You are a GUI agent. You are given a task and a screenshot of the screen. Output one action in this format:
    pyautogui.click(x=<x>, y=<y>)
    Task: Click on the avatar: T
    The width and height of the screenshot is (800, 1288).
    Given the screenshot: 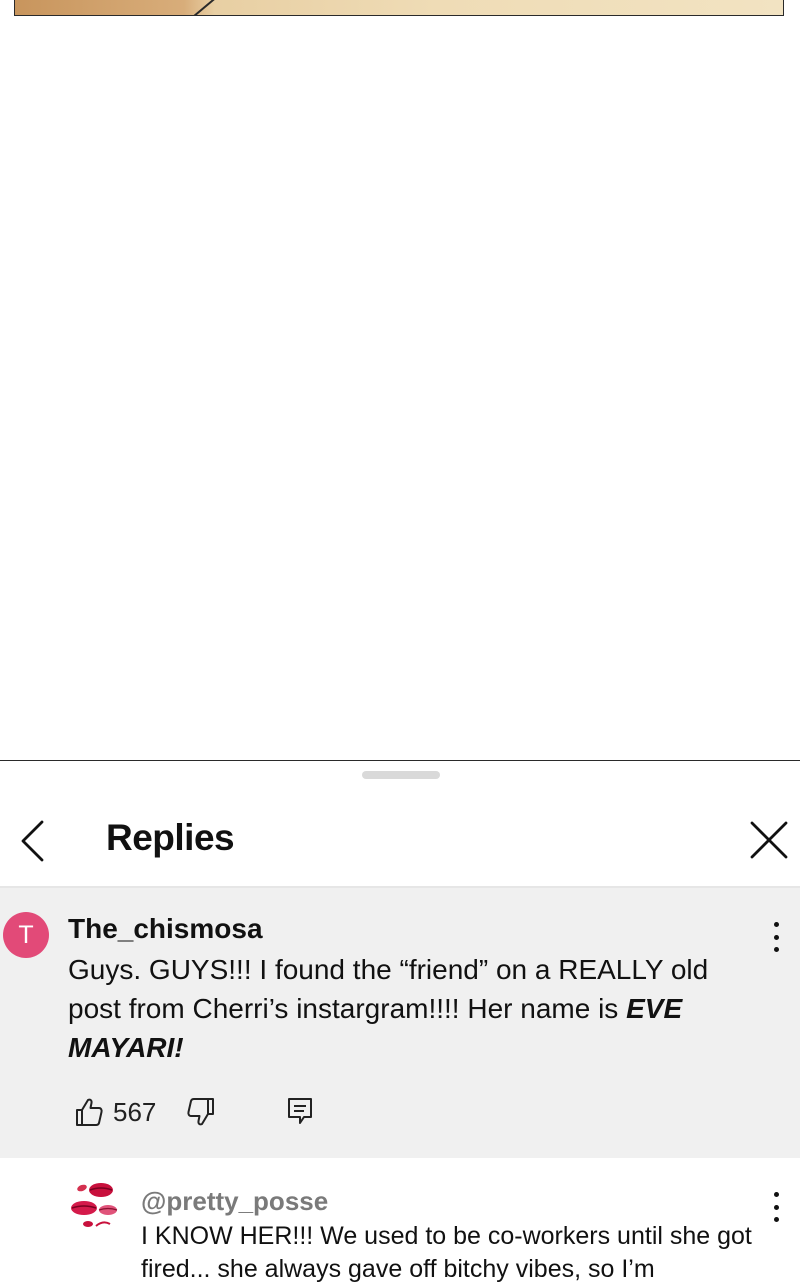 What is the action you would take?
    pyautogui.click(x=26, y=935)
    